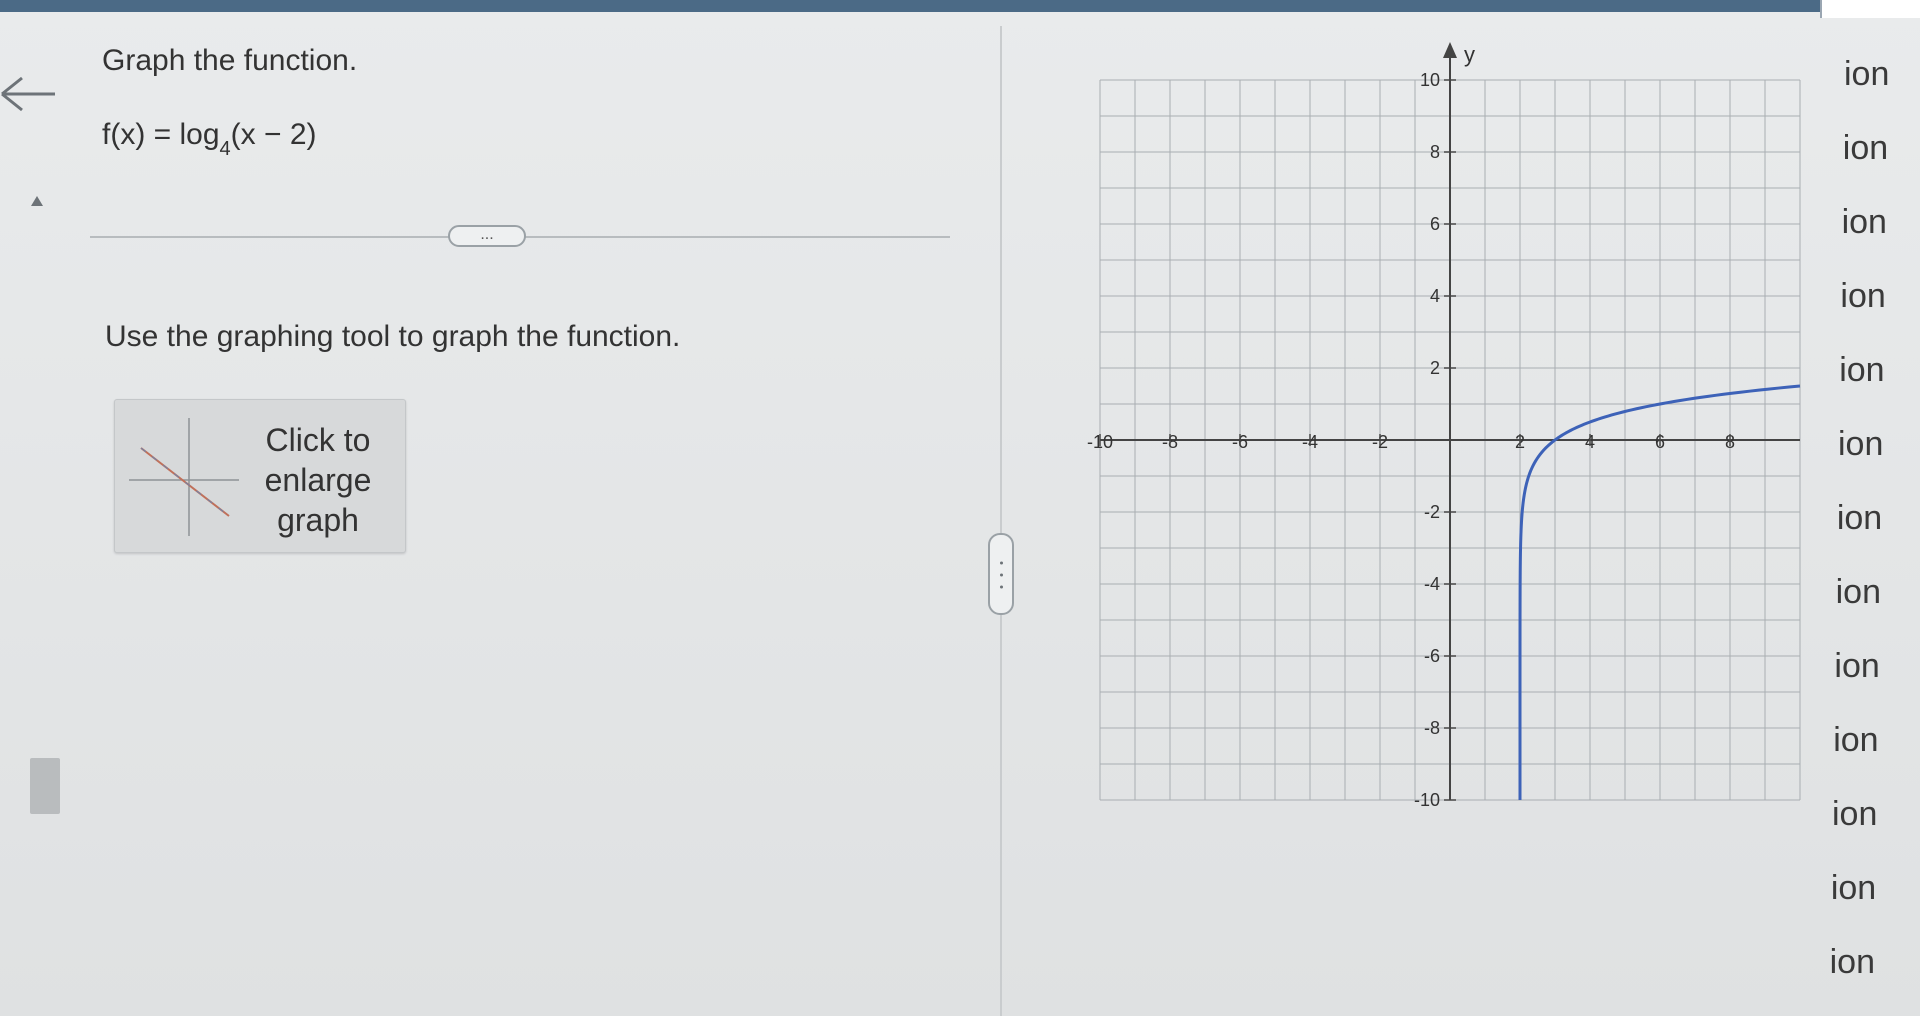 Image resolution: width=1920 pixels, height=1016 pixels. What do you see at coordinates (45, 514) in the screenshot?
I see `left-rail` at bounding box center [45, 514].